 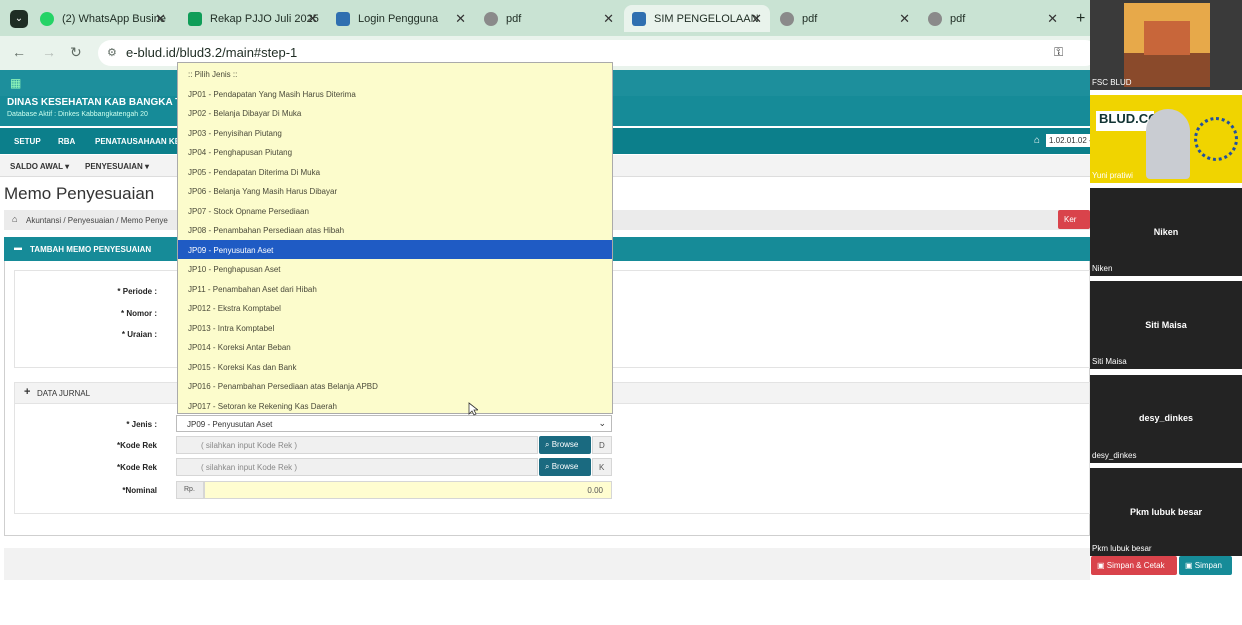 What do you see at coordinates (140, 141) in the screenshot?
I see `menu-penatausahaan: PENATAUSAHAAN KEU` at bounding box center [140, 141].